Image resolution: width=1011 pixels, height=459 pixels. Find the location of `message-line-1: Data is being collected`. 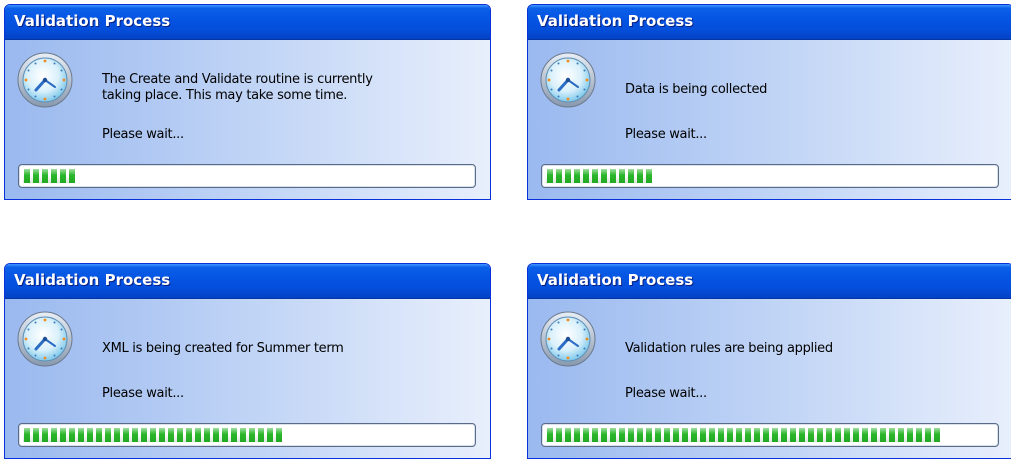

message-line-1: Data is being collected is located at coordinates (696, 89).